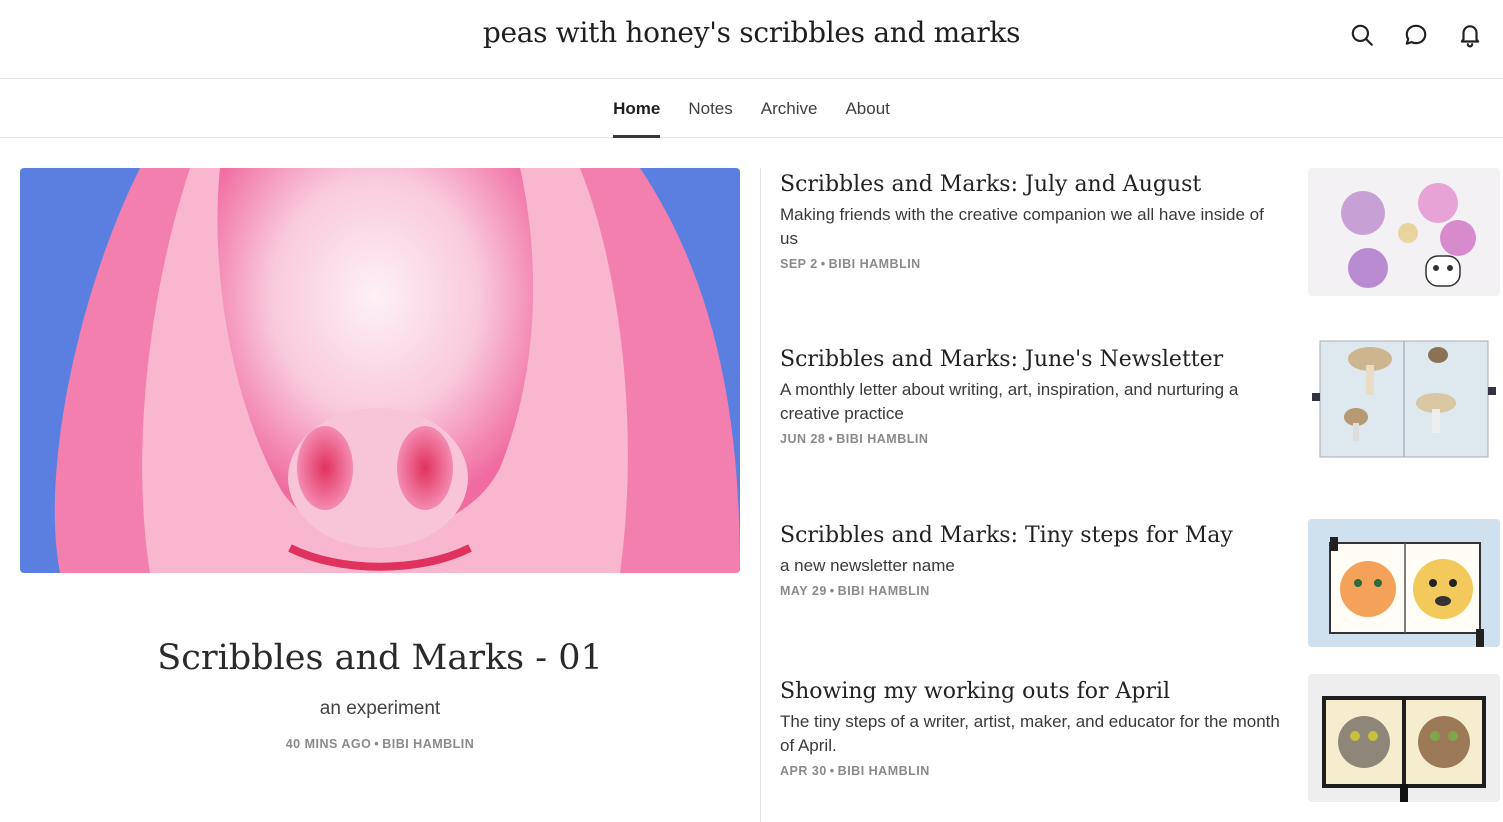  What do you see at coordinates (710, 108) in the screenshot?
I see `nav-item-notes: Notes` at bounding box center [710, 108].